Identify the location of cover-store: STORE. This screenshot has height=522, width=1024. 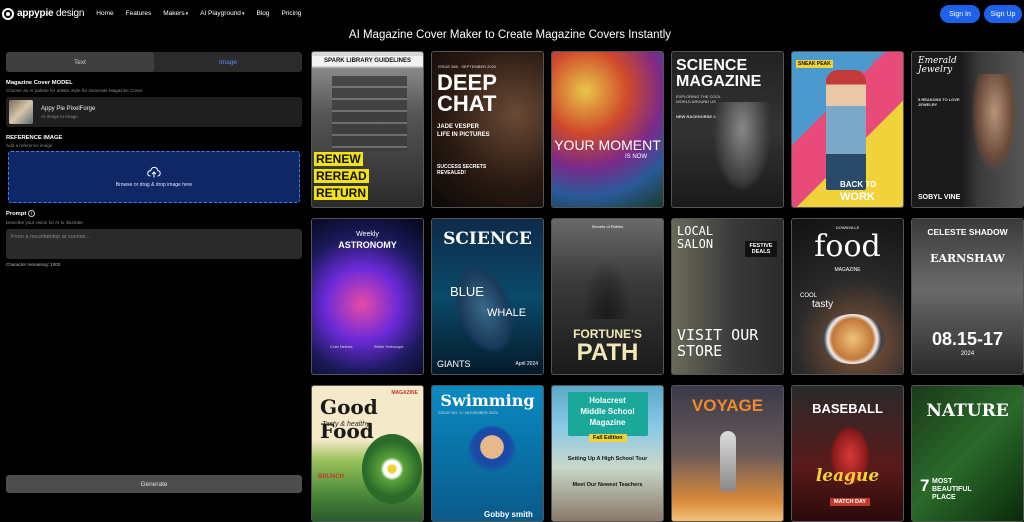
(700, 351).